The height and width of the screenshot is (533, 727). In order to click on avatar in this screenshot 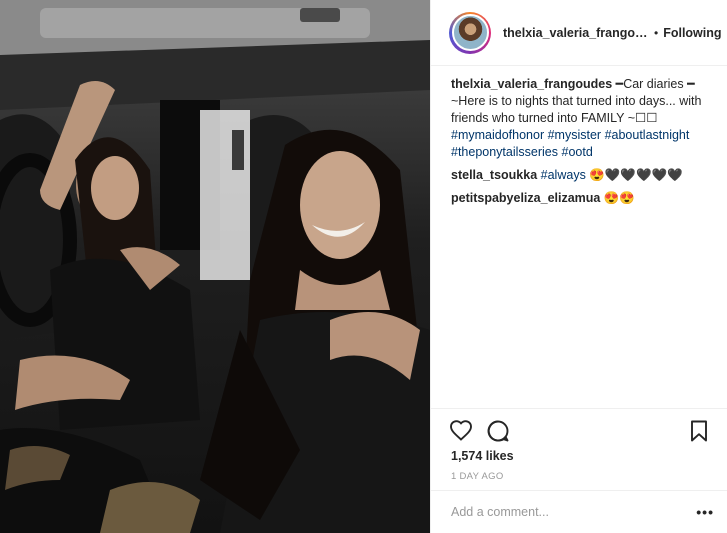, I will do `click(470, 32)`.